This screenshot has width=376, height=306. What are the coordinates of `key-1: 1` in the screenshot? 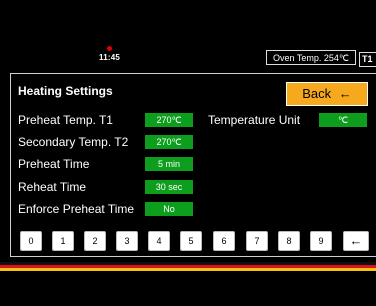 It's located at (63, 241).